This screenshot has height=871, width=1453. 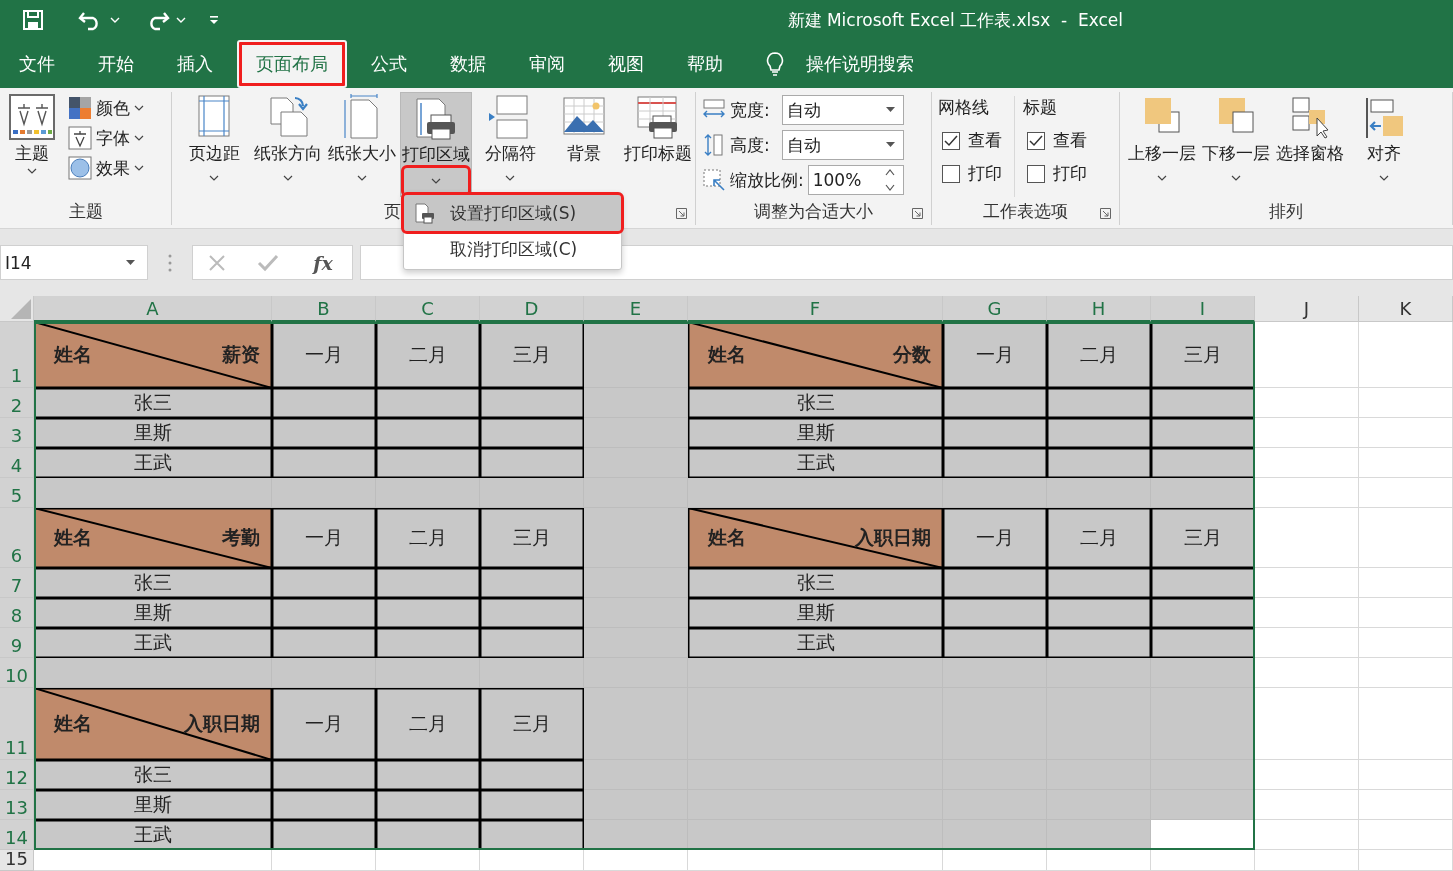 I want to click on column-header: B, so click(x=324, y=309).